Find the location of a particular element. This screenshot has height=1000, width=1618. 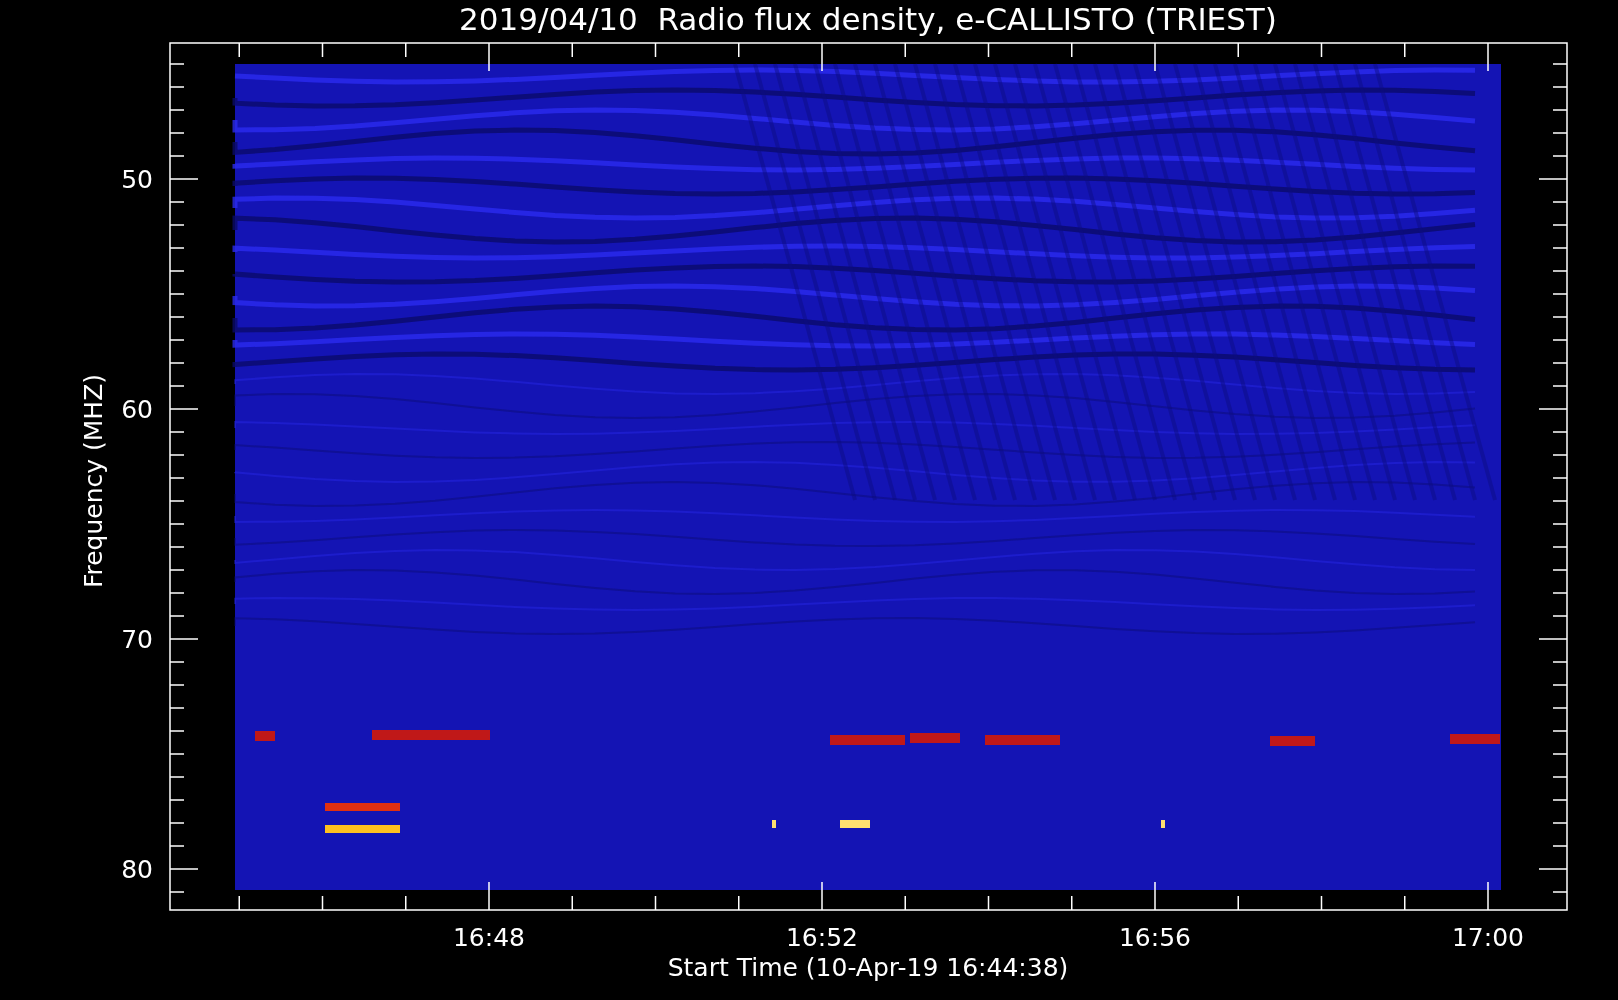

x-tick-label: 16:56 is located at coordinates (1155, 937).